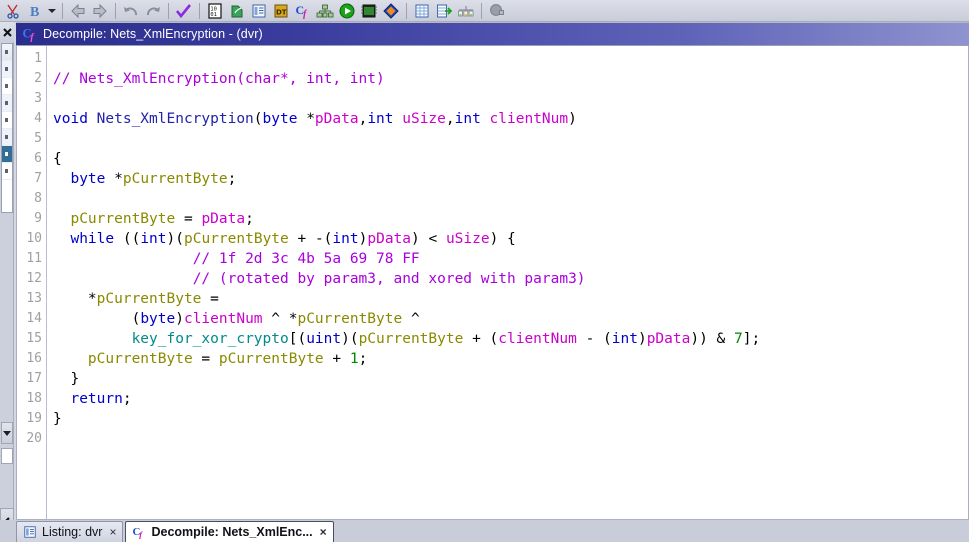 This screenshot has height=542, width=969. I want to click on code-token: uSize, so click(424, 119).